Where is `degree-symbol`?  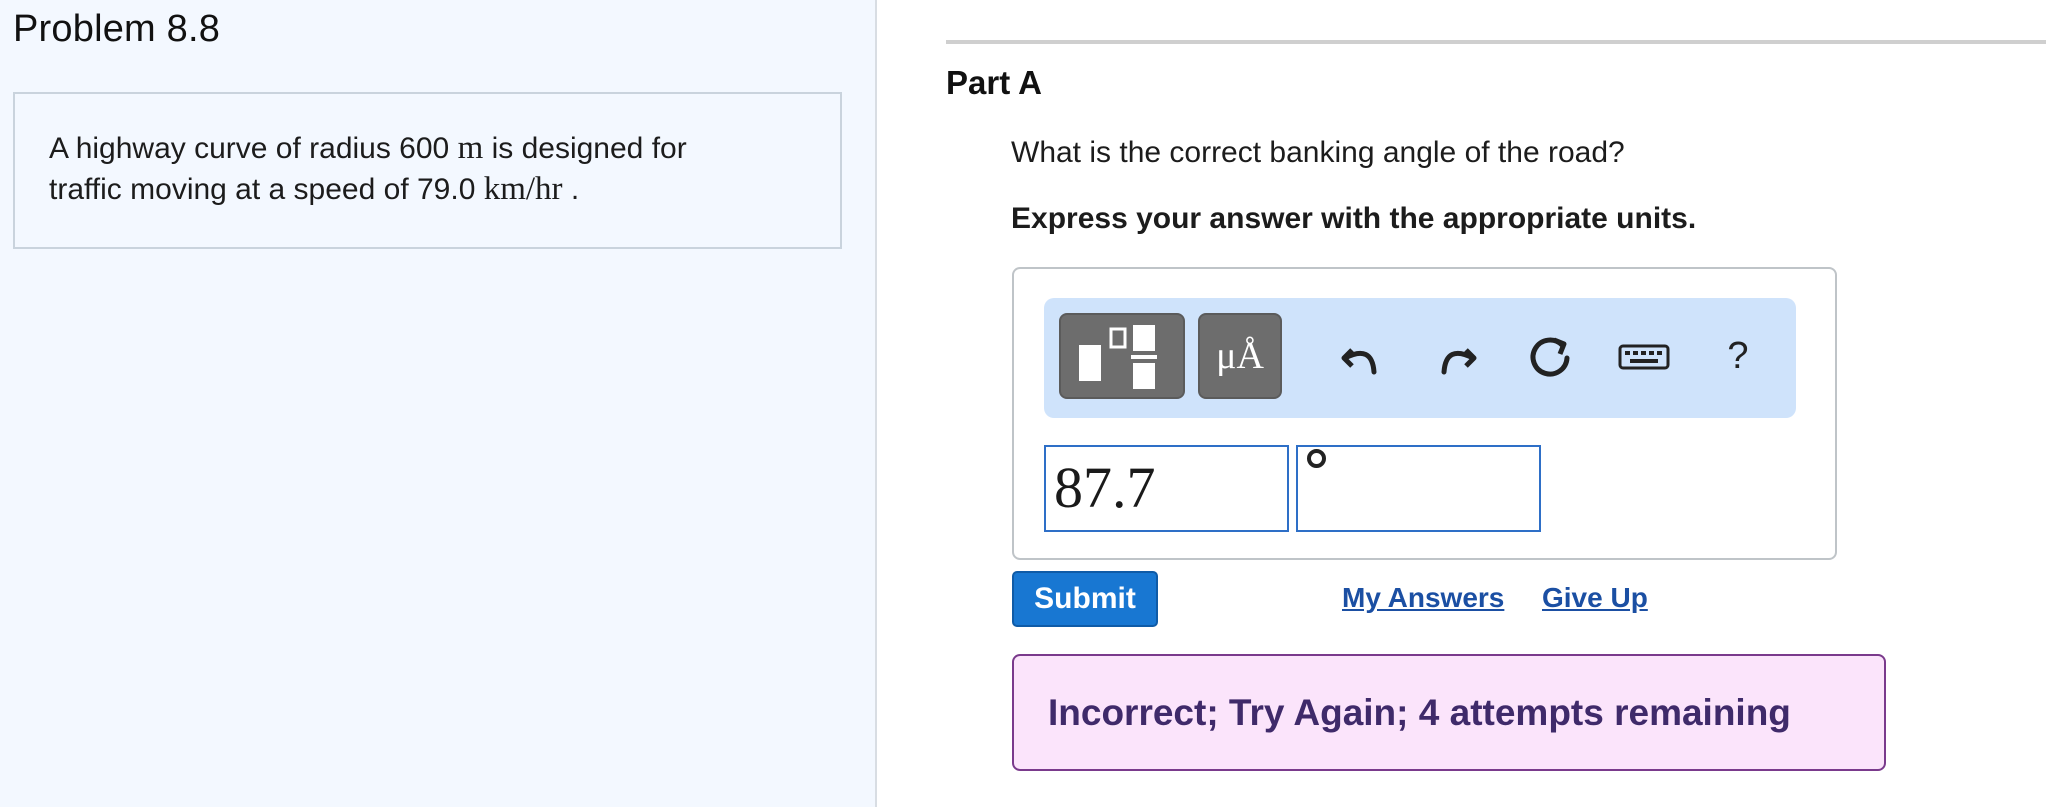
degree-symbol is located at coordinates (1316, 458).